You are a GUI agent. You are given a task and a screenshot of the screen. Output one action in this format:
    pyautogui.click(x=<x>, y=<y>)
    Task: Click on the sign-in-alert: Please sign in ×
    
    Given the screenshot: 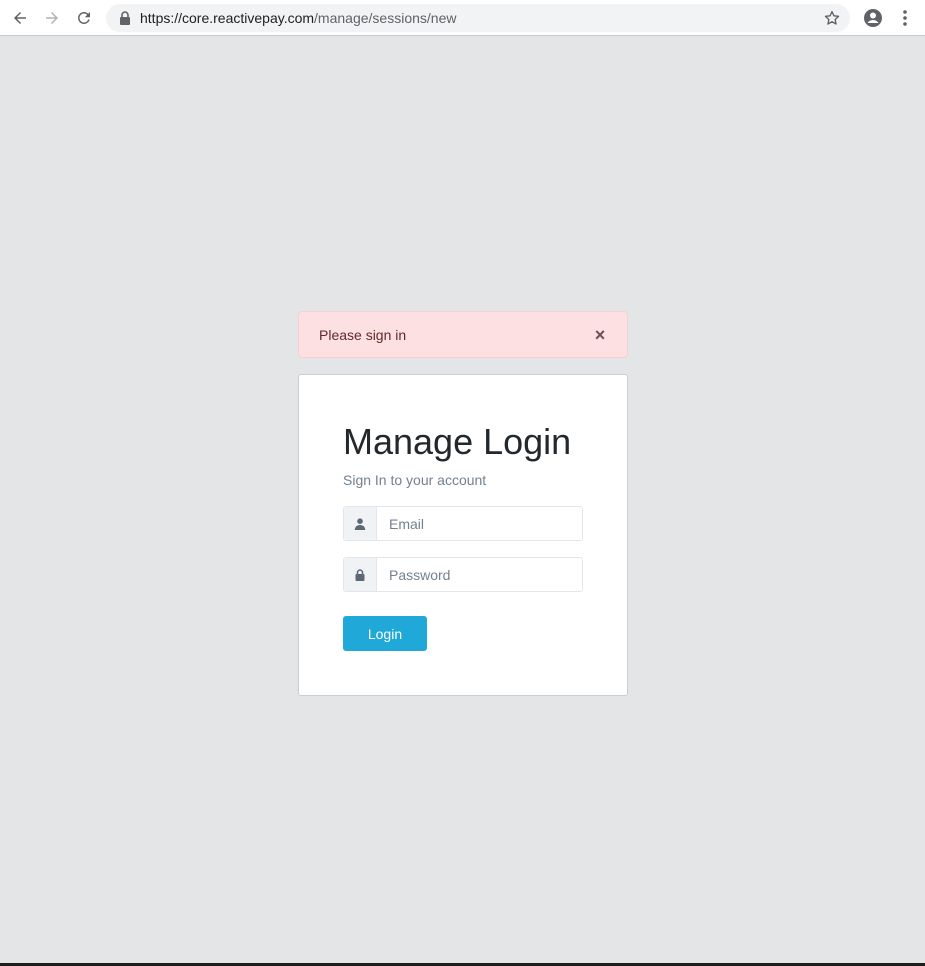 What is the action you would take?
    pyautogui.click(x=463, y=334)
    